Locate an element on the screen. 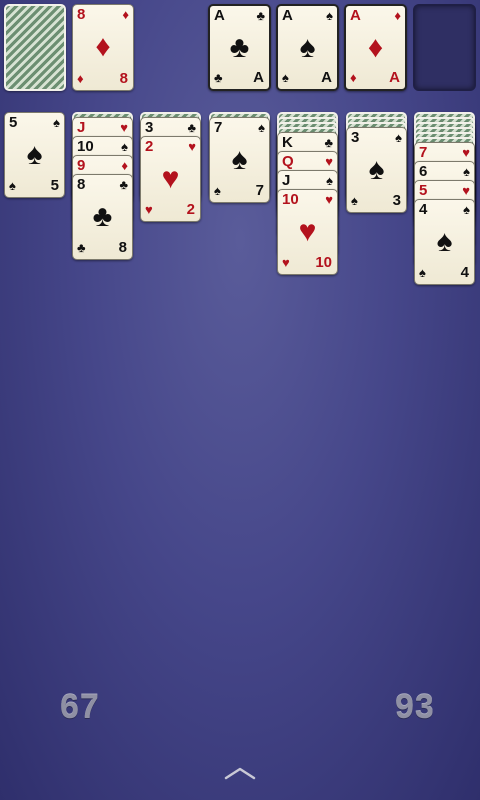 This screenshot has height=800, width=480. card-rank: 6 is located at coordinates (423, 171).